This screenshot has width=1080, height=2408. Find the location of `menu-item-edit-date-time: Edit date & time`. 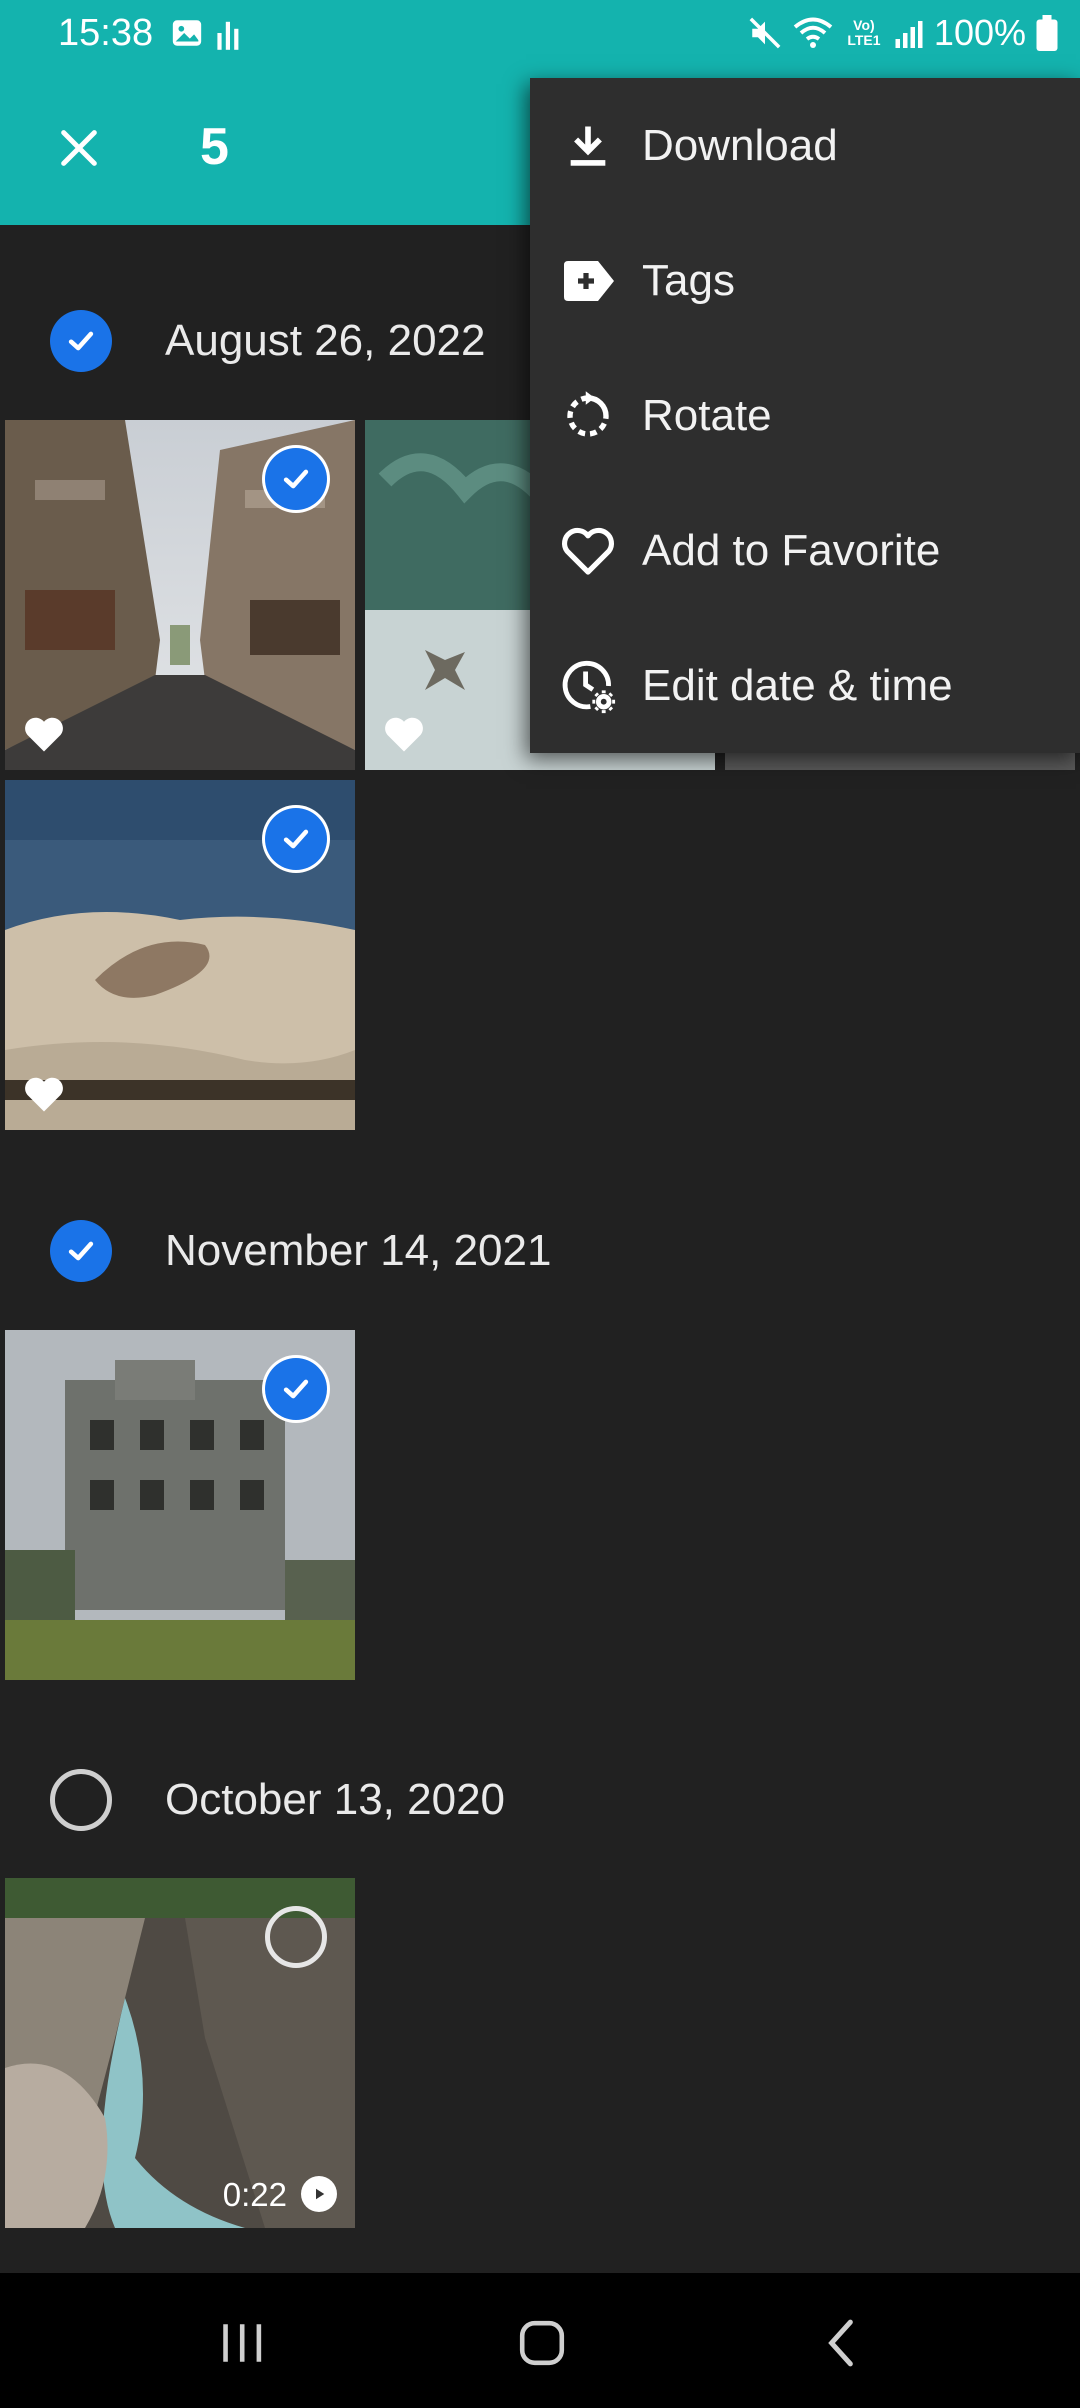

menu-item-edit-date-time: Edit date & time is located at coordinates (805, 685).